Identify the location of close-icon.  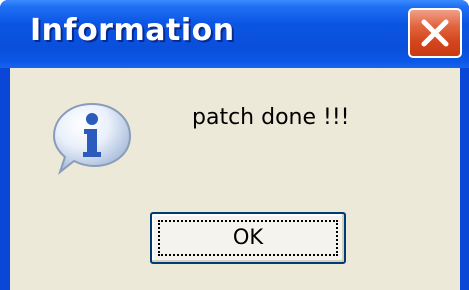
(435, 33).